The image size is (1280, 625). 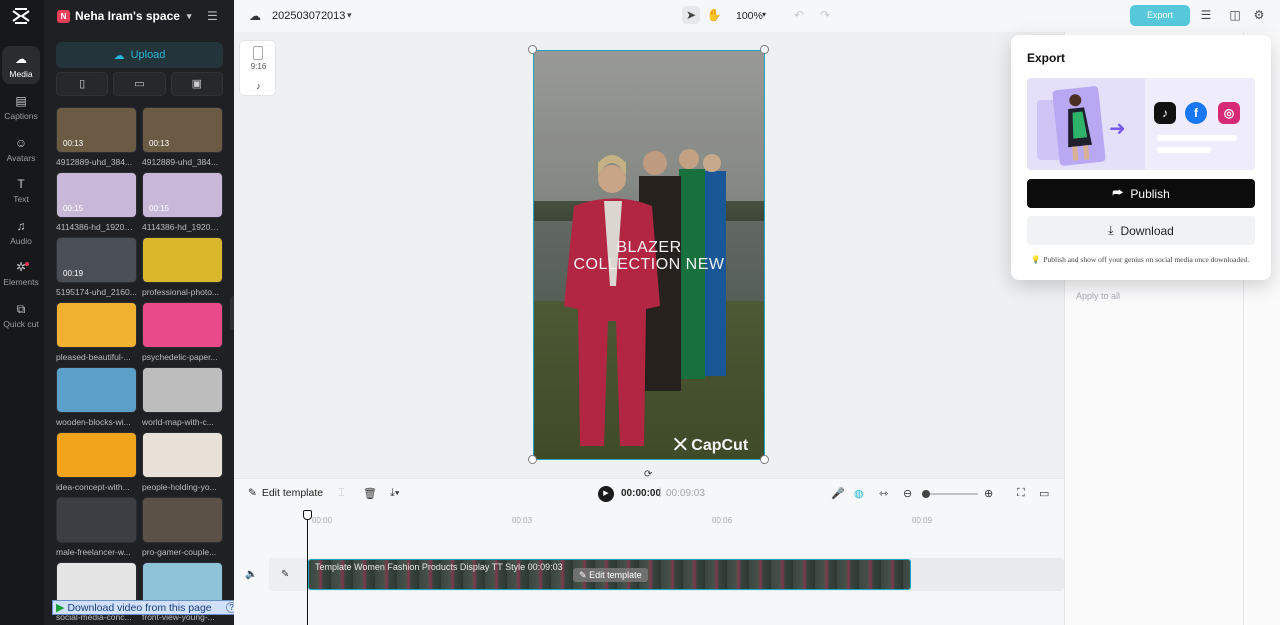 What do you see at coordinates (799, 15) in the screenshot?
I see `undo-icon: ↶` at bounding box center [799, 15].